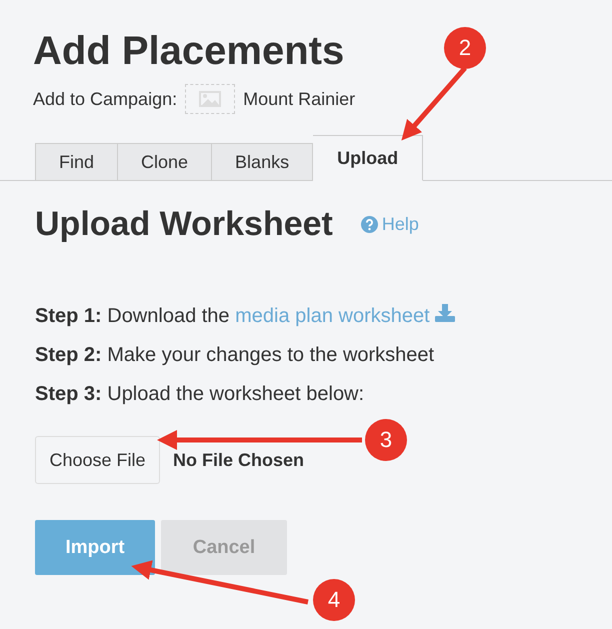 The image size is (612, 629). Describe the element at coordinates (334, 600) in the screenshot. I see `step-number-badge: 4` at that location.